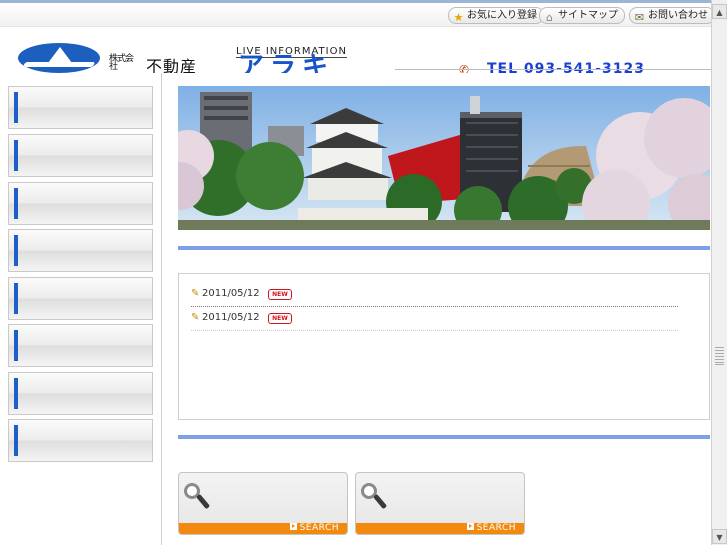  Describe the element at coordinates (172, 65) in the screenshot. I see `company-name: 不動産` at that location.